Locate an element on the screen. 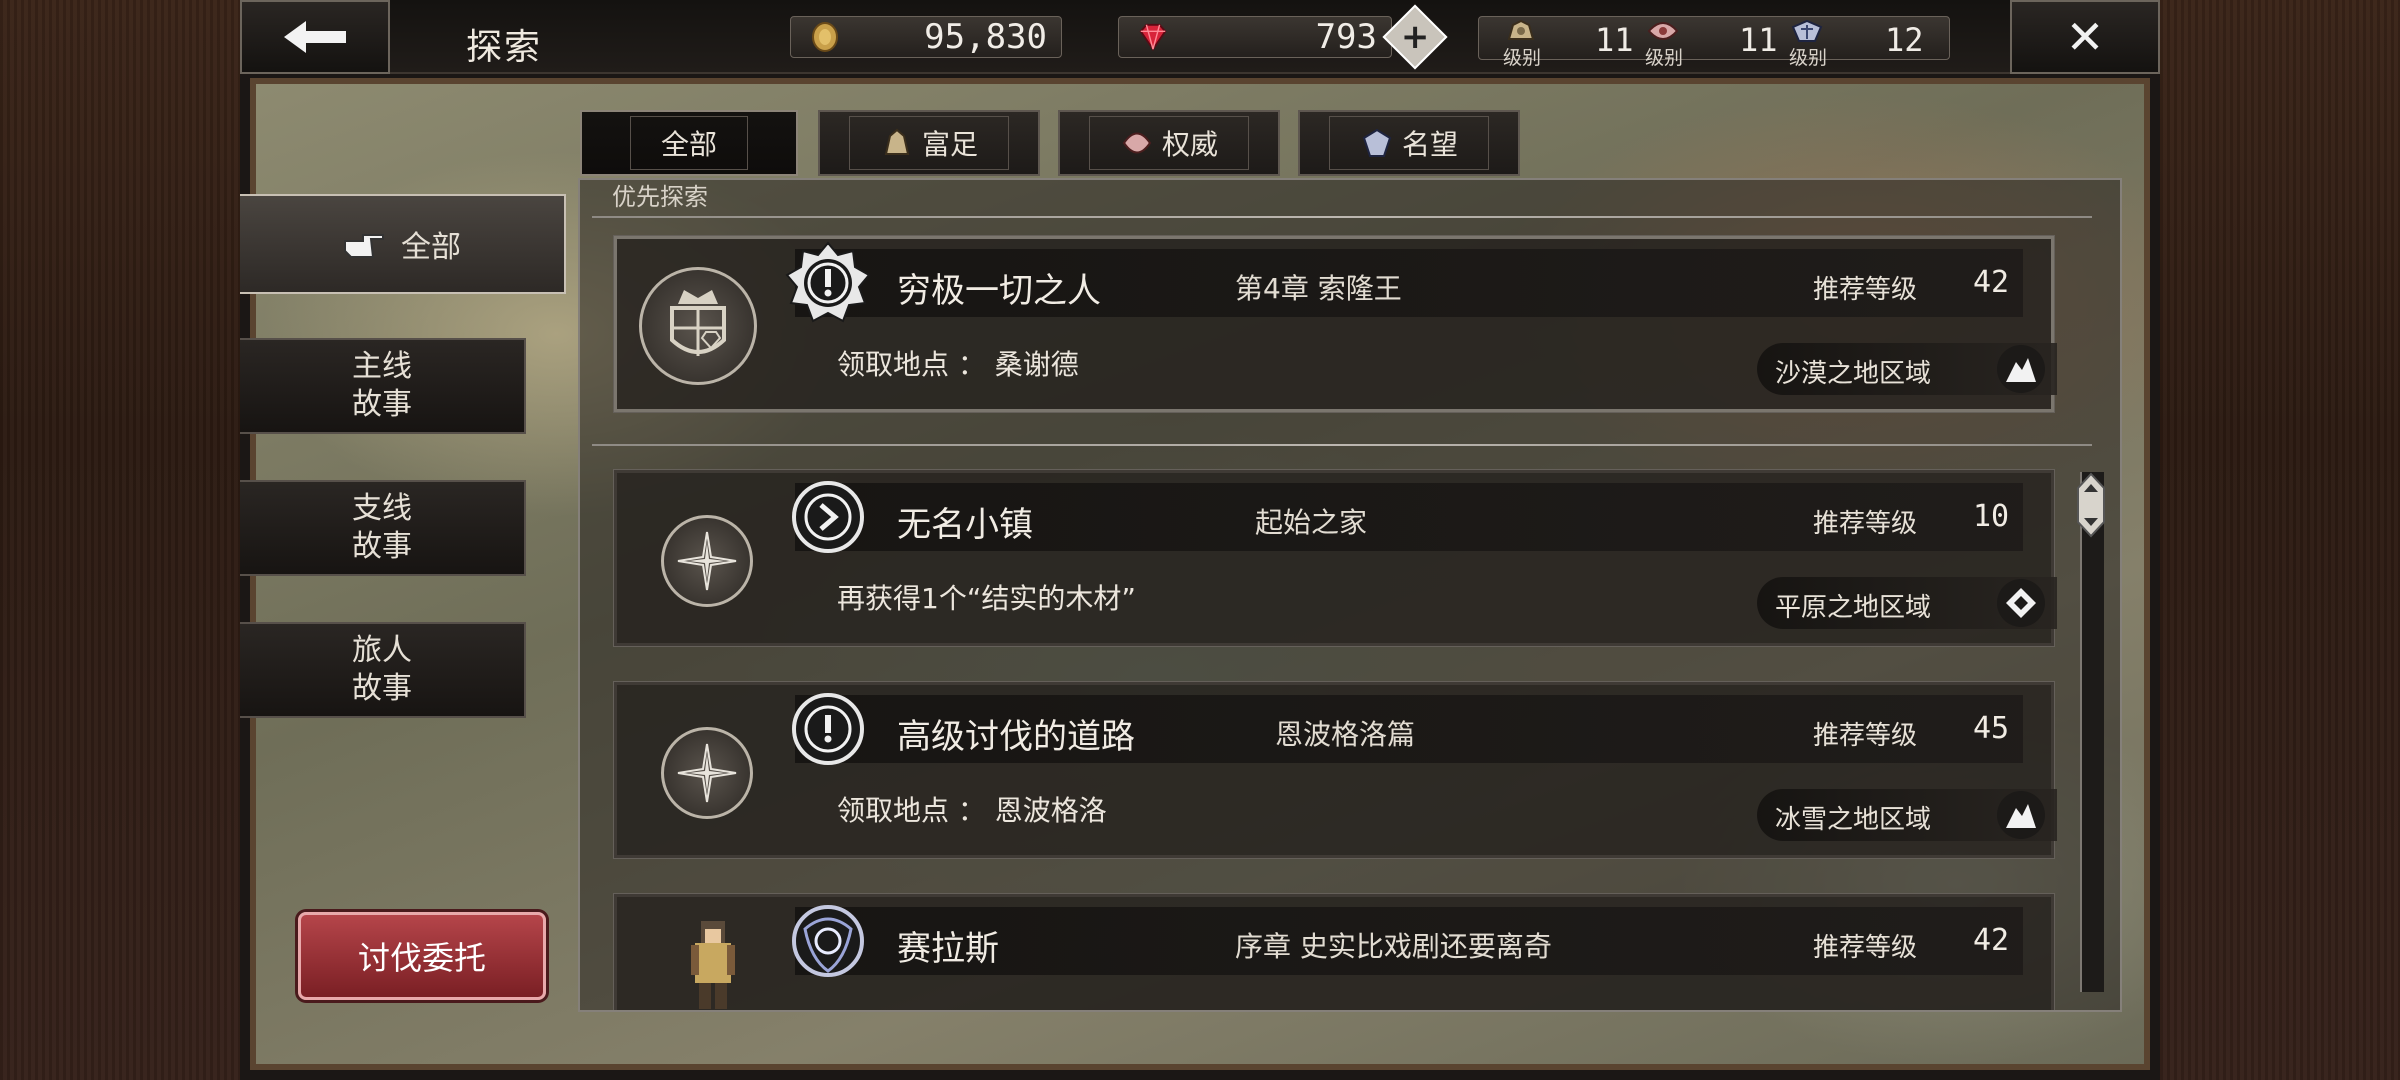 The image size is (2400, 1080). gem-counter: 793 is located at coordinates (1255, 37).